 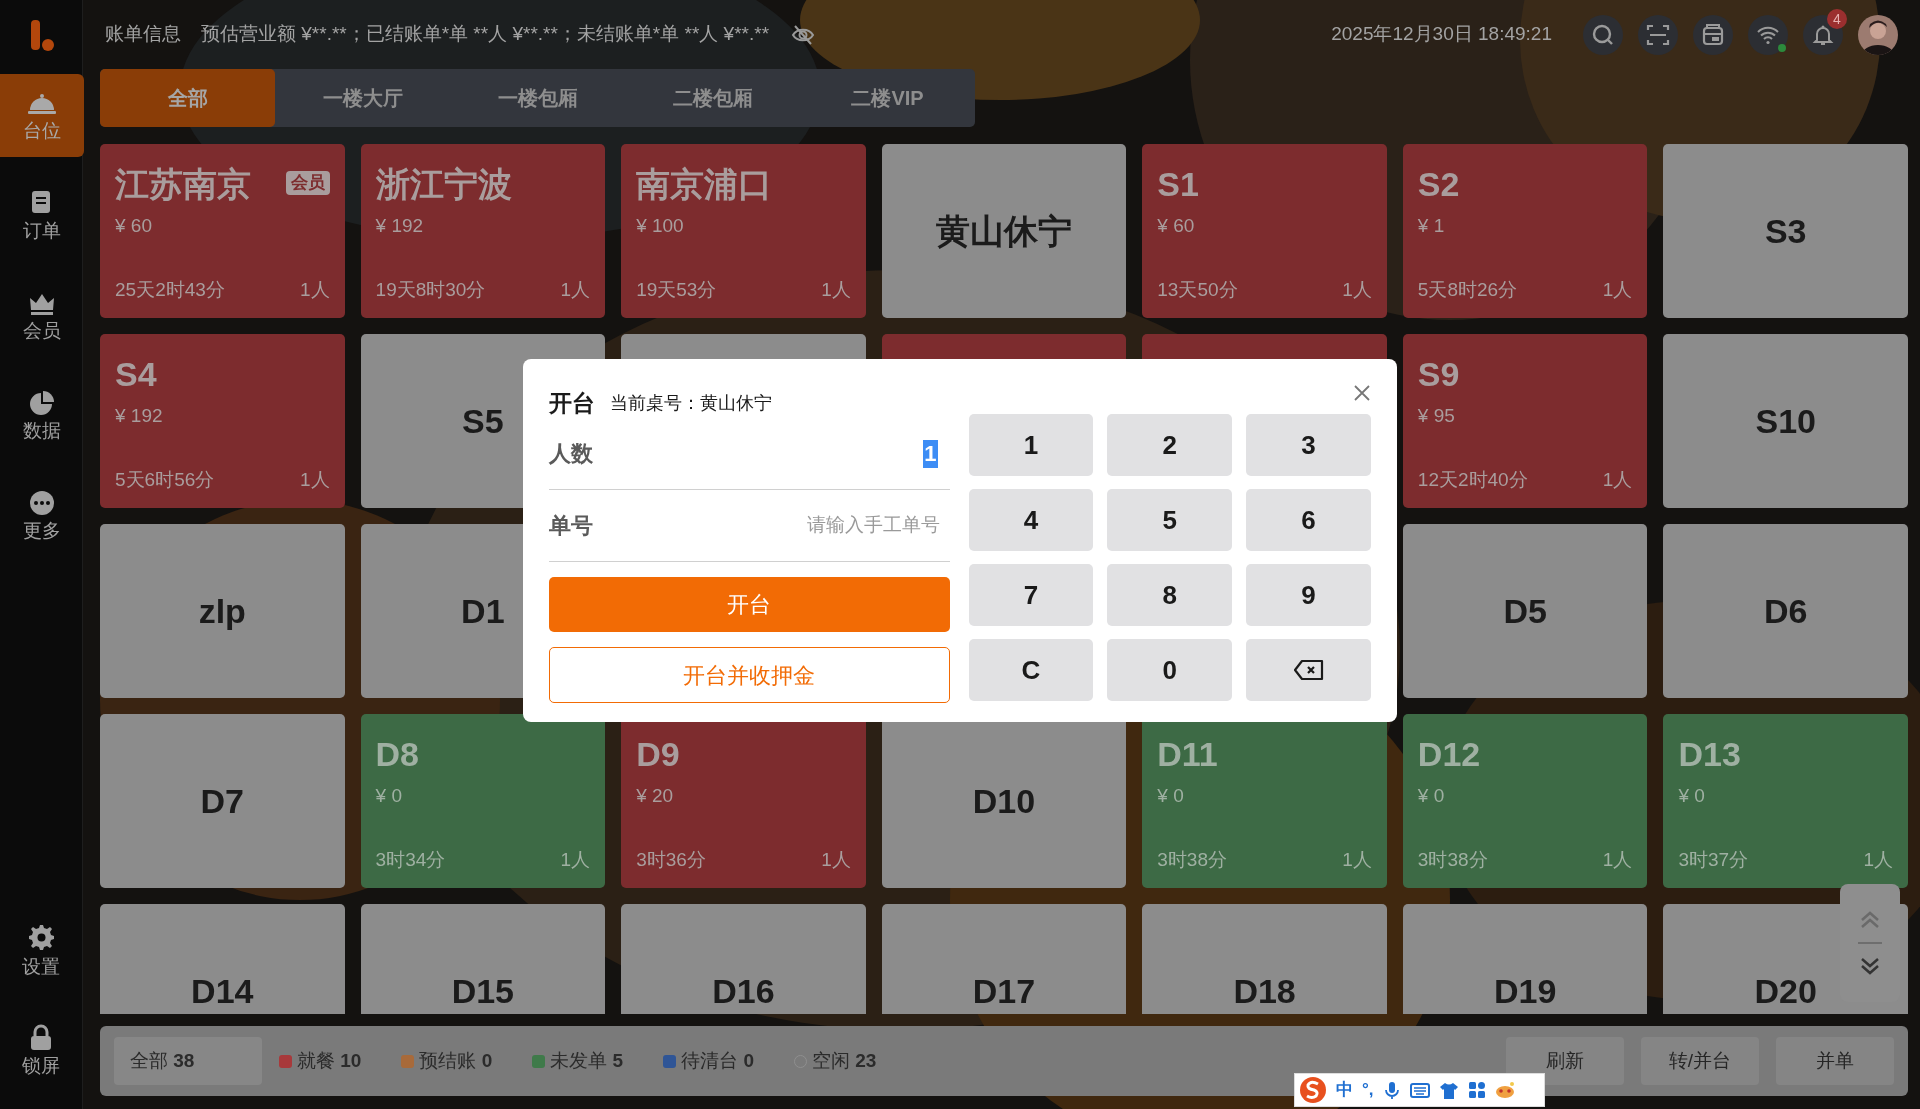 I want to click on tab: 全部, so click(x=187, y=98).